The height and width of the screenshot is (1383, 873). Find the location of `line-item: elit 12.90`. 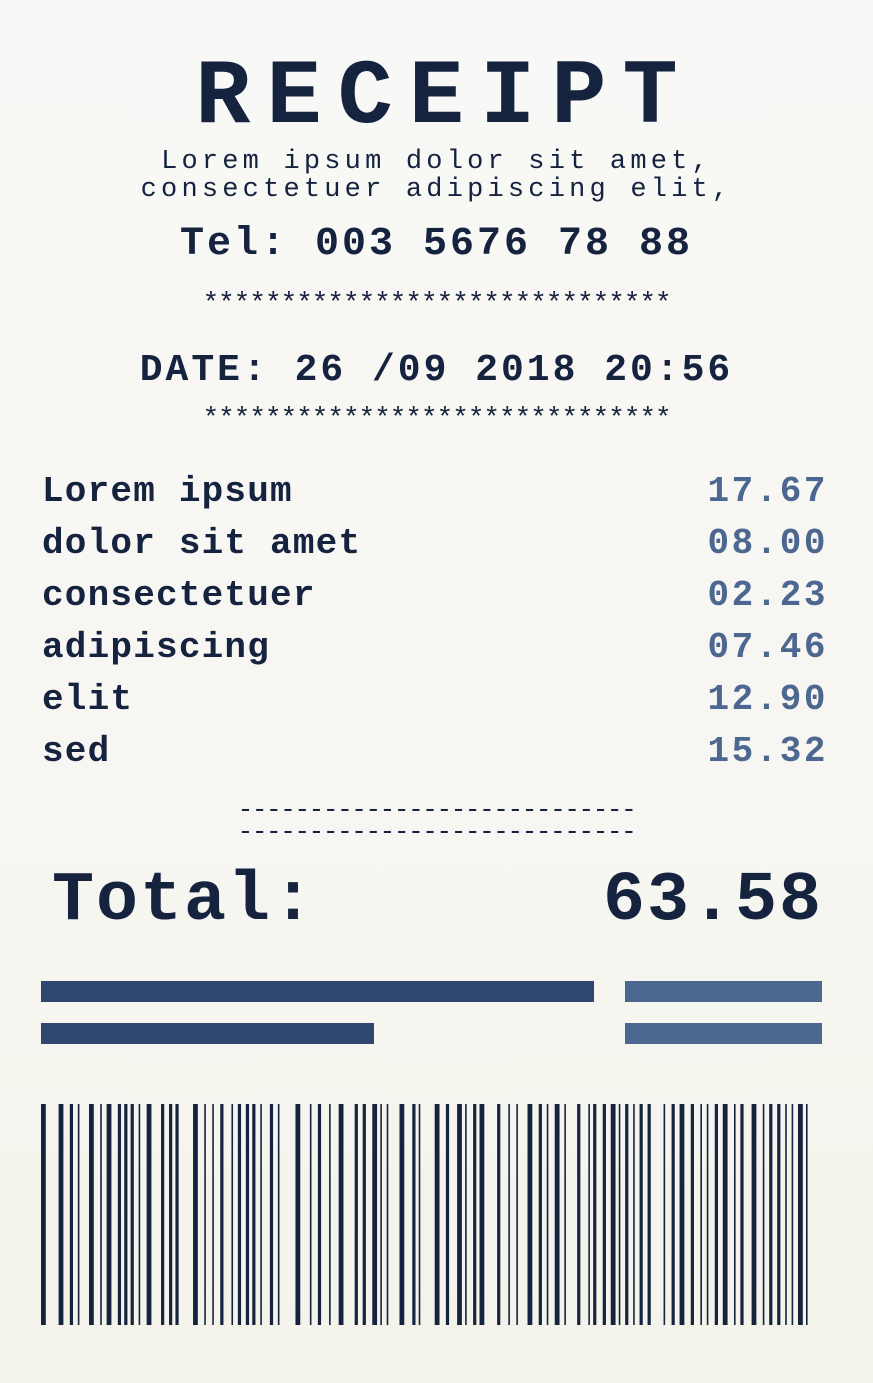

line-item: elit 12.90 is located at coordinates (435, 704).